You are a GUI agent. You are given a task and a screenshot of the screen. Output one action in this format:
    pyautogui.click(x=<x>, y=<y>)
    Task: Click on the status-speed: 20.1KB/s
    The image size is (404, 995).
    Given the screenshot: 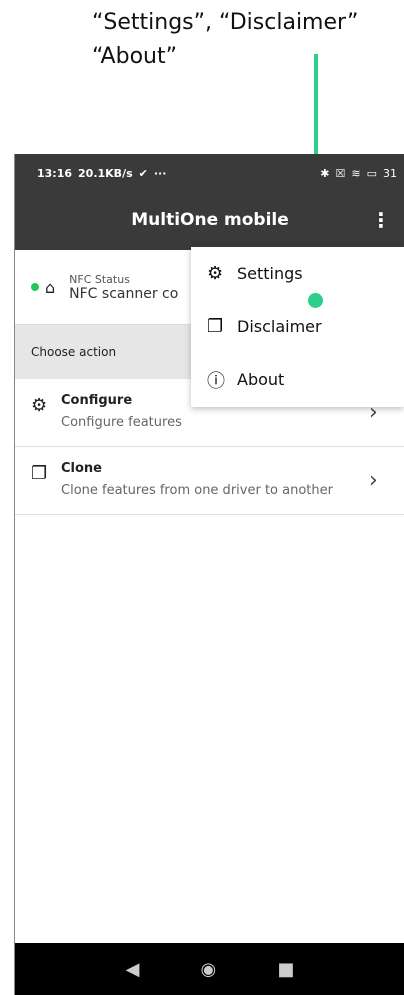 What is the action you would take?
    pyautogui.click(x=105, y=173)
    